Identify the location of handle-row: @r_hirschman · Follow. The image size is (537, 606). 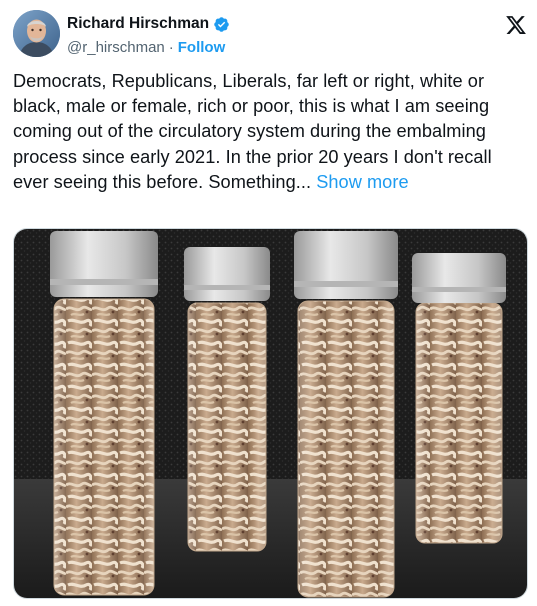
(148, 47).